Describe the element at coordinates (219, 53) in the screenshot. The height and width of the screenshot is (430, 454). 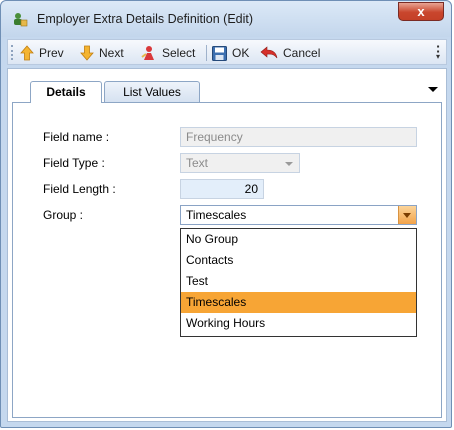
I see `save-disk-icon` at that location.